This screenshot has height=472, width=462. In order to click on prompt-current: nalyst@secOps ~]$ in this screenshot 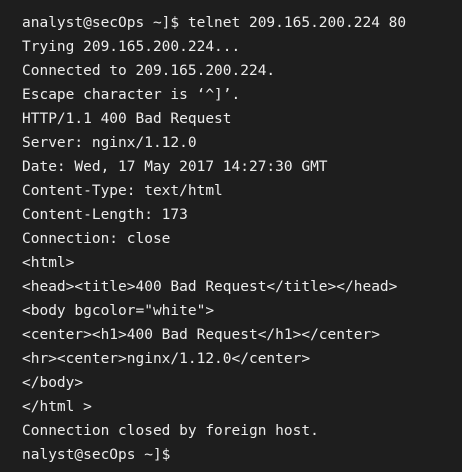, I will do `click(242, 455)`.